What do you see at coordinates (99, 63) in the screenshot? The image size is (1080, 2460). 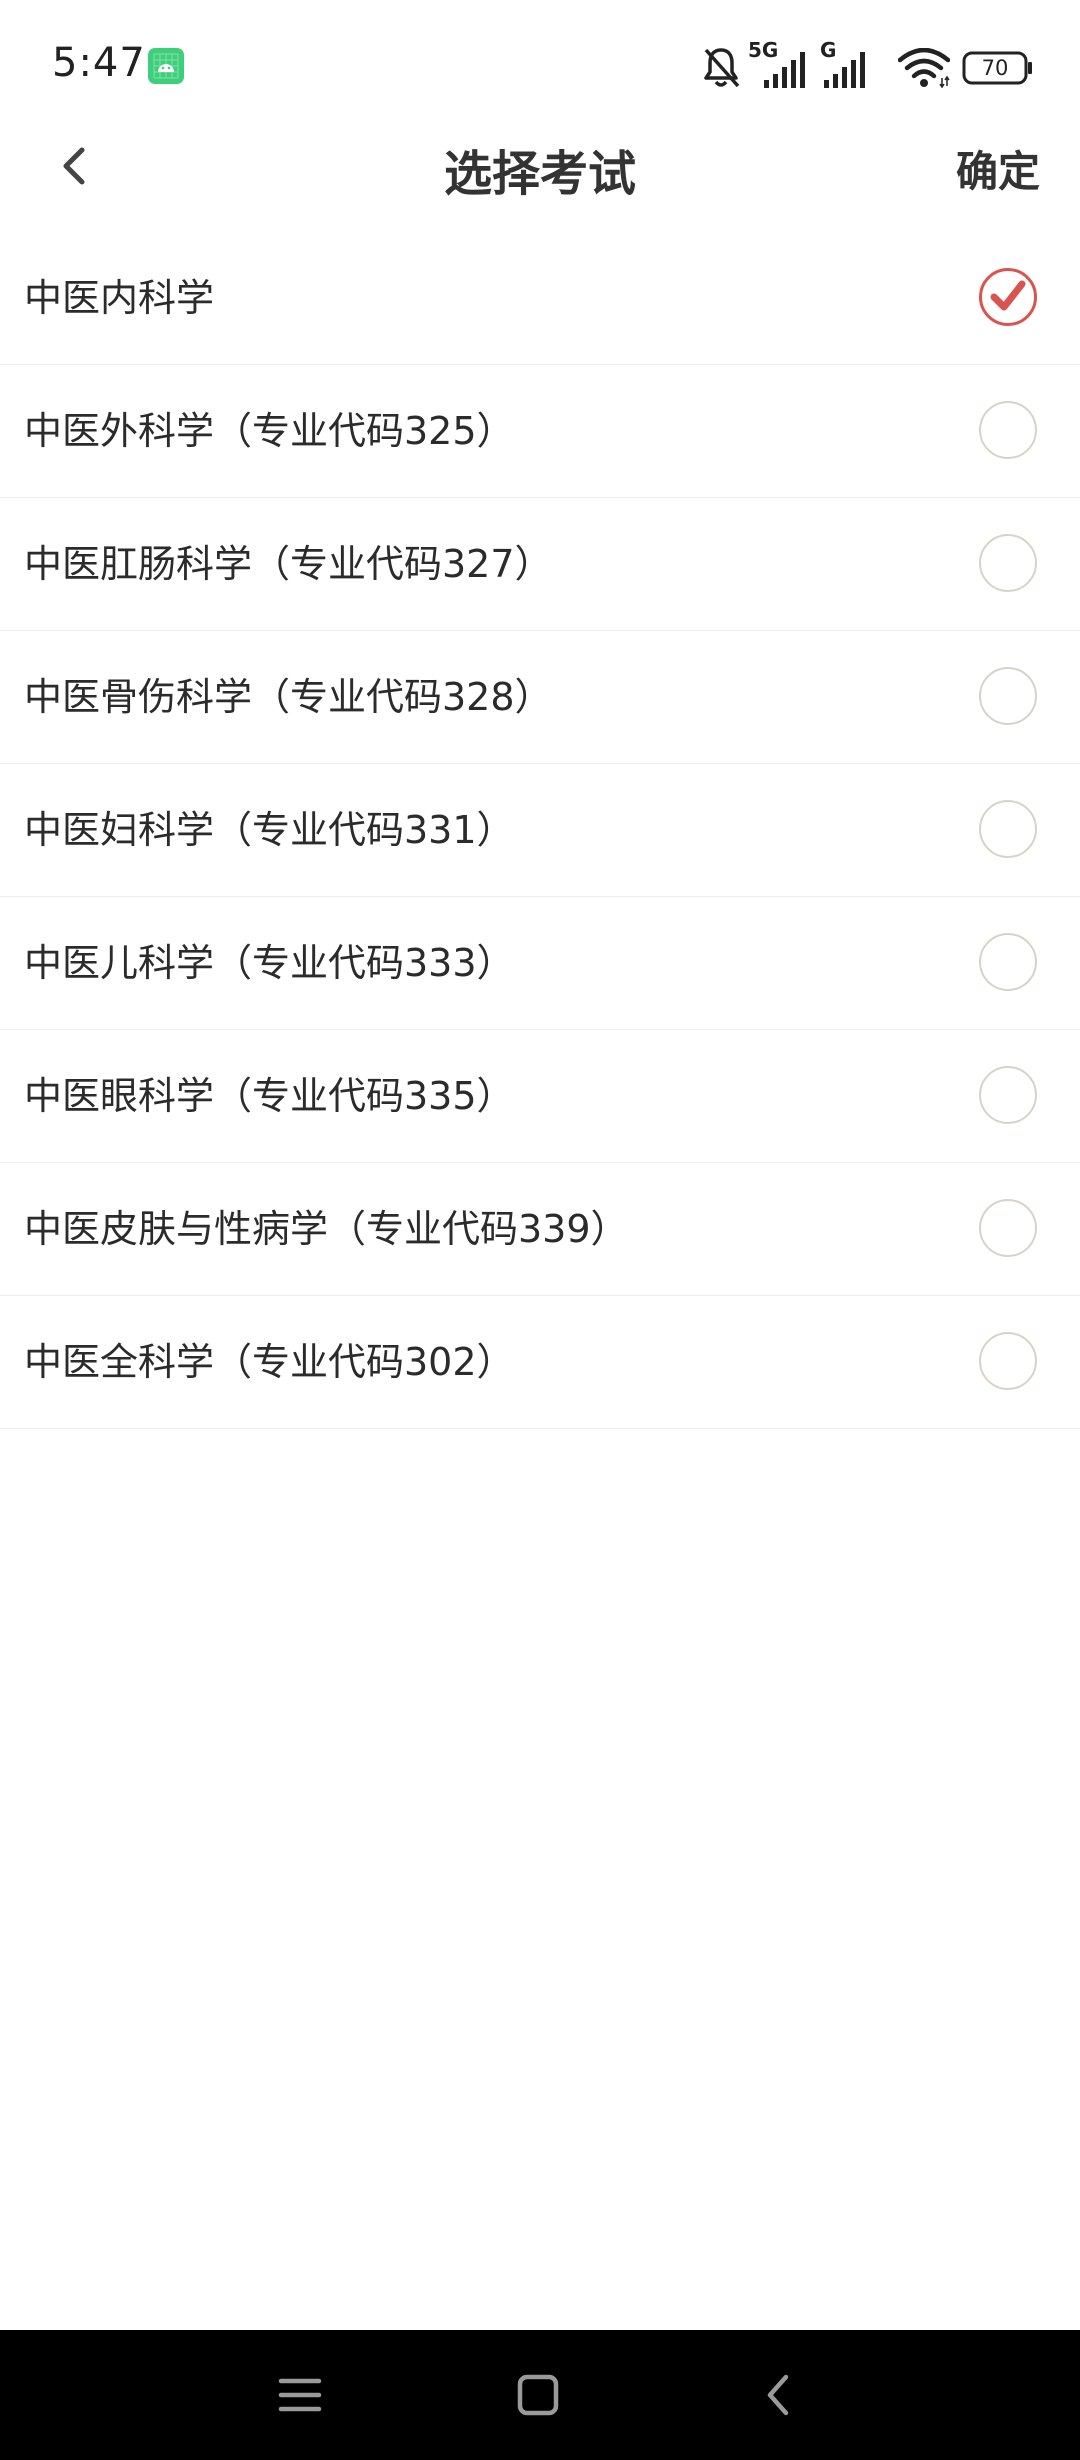 I see `status-time: 5:47` at bounding box center [99, 63].